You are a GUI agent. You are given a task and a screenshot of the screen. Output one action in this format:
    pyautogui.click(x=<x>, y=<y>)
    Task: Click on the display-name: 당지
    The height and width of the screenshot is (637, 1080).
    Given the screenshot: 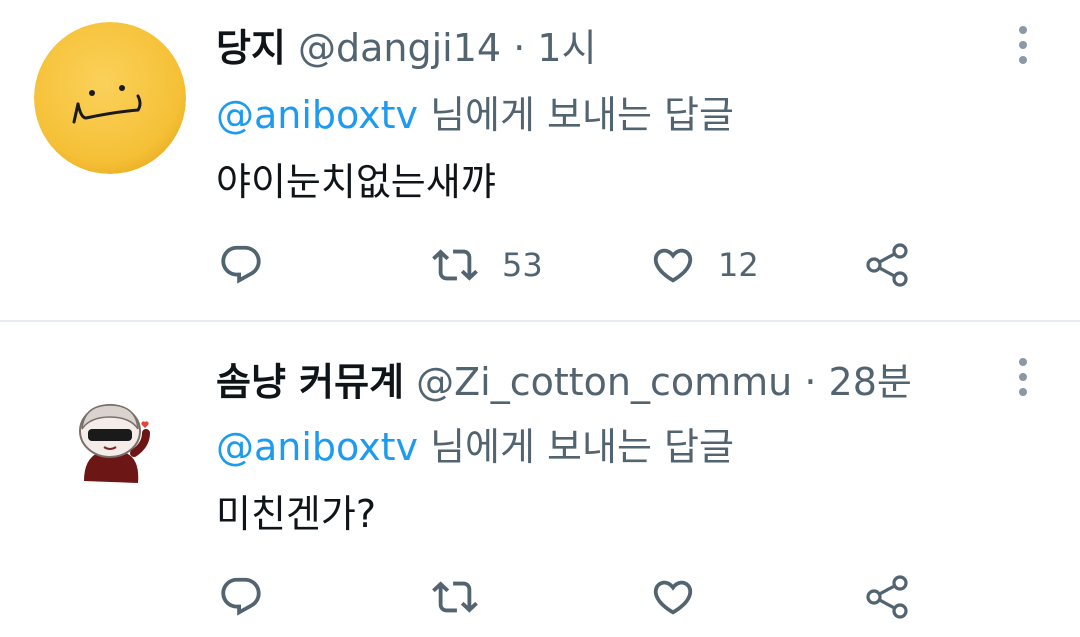 What is the action you would take?
    pyautogui.click(x=251, y=48)
    